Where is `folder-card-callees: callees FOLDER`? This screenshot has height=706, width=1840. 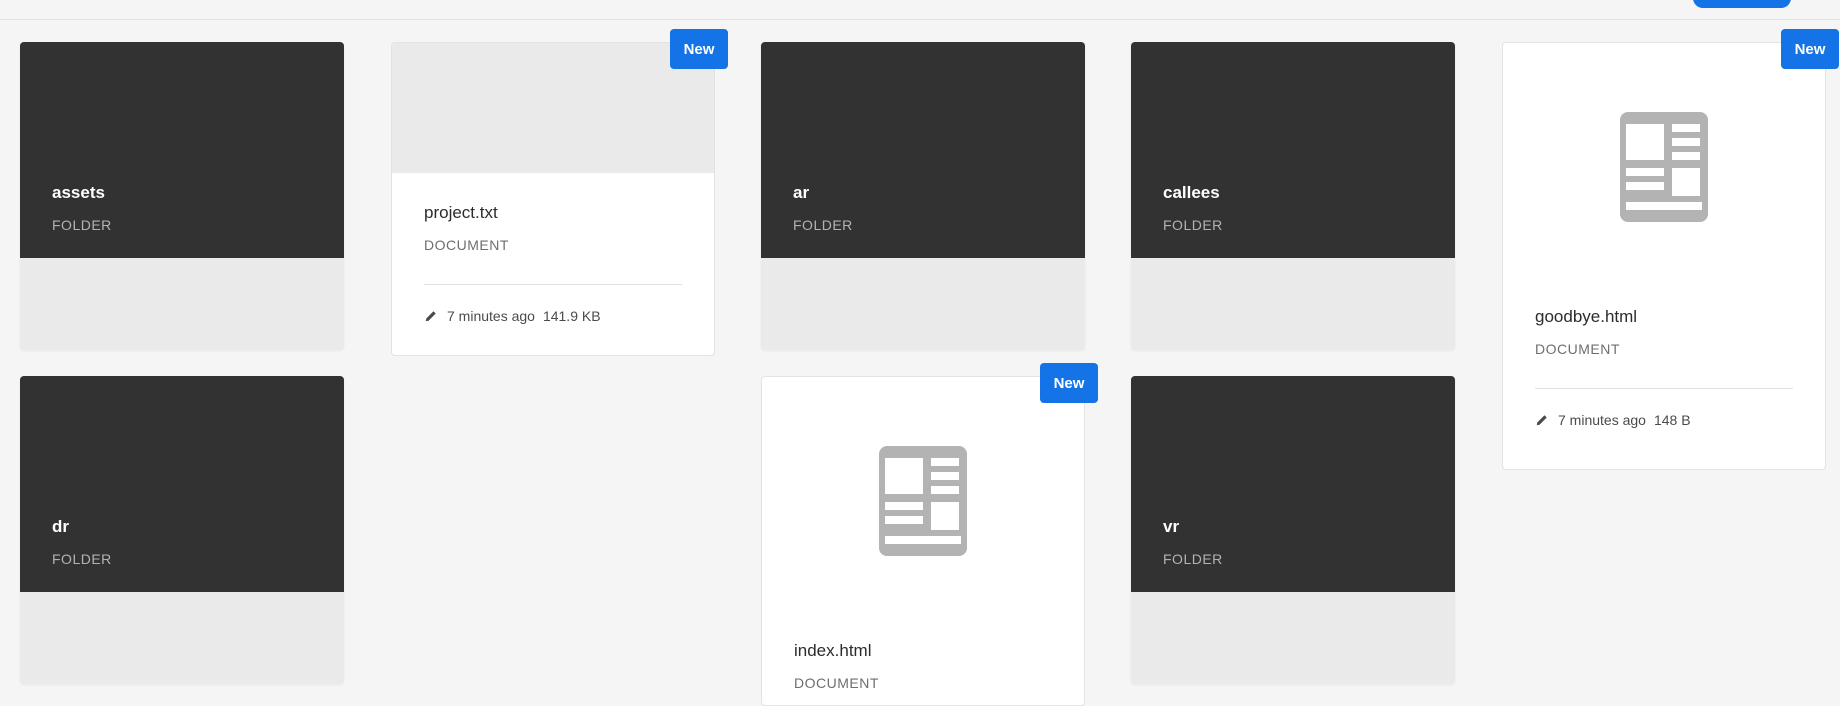 folder-card-callees: callees FOLDER is located at coordinates (1293, 196).